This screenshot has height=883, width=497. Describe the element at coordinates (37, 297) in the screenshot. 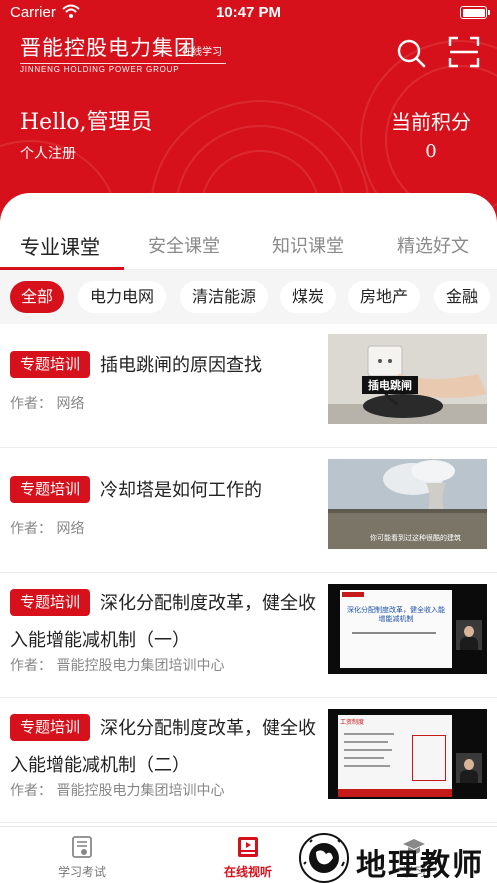

I see `chip-all: 全部` at that location.